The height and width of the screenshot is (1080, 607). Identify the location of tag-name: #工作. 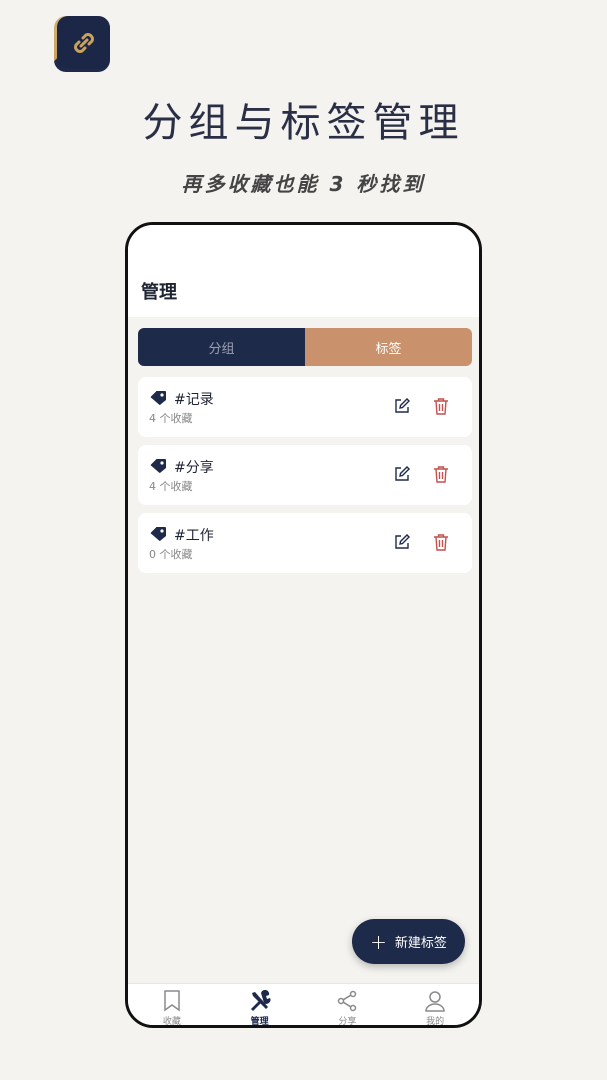
(194, 536).